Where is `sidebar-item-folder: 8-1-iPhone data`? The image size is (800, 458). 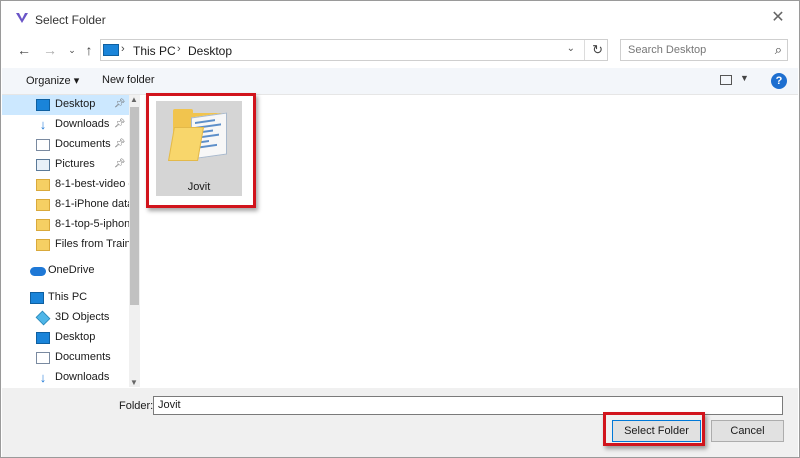
sidebar-item-folder: 8-1-iPhone data is located at coordinates (65, 205).